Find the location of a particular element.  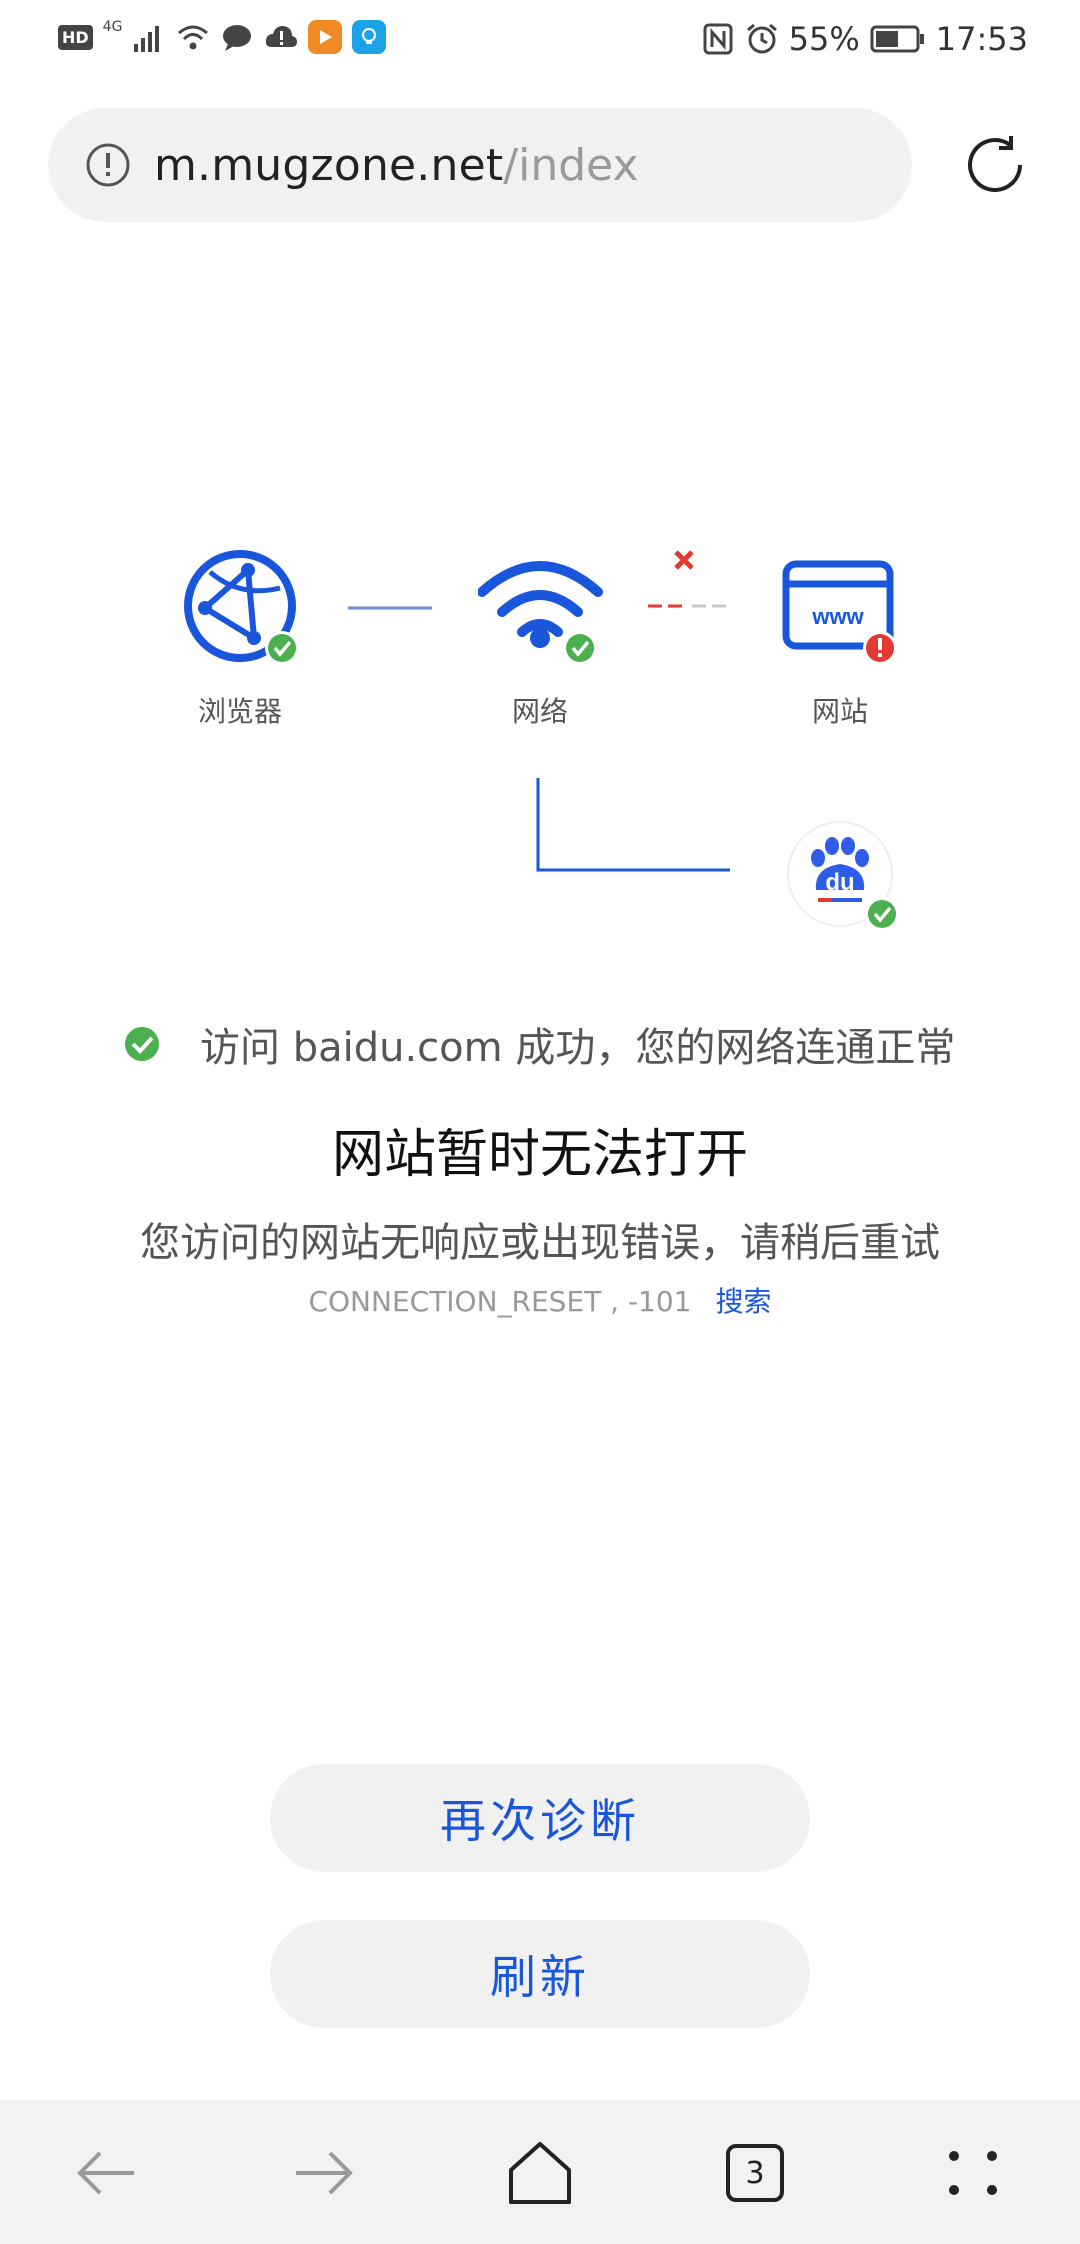

hd-badge: HD is located at coordinates (75, 37).